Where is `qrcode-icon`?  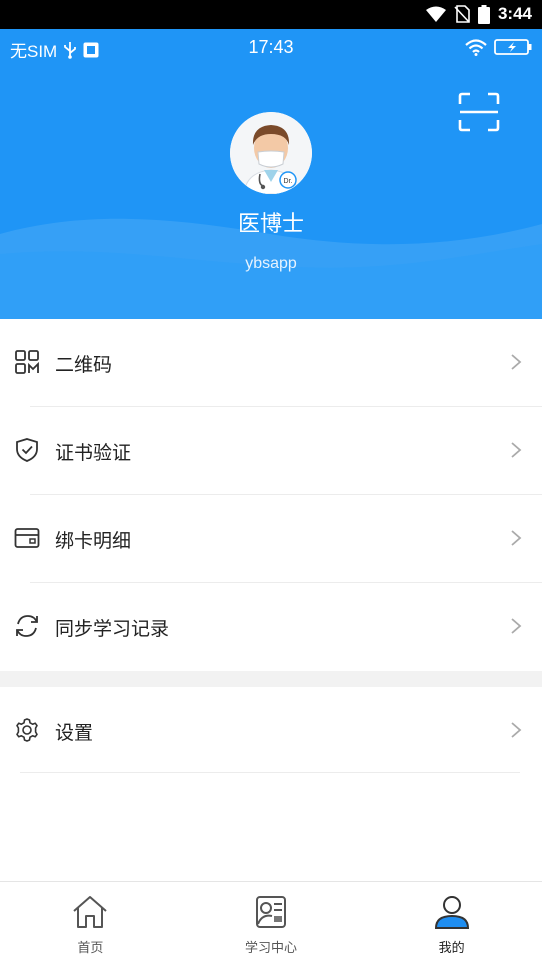 qrcode-icon is located at coordinates (27, 362).